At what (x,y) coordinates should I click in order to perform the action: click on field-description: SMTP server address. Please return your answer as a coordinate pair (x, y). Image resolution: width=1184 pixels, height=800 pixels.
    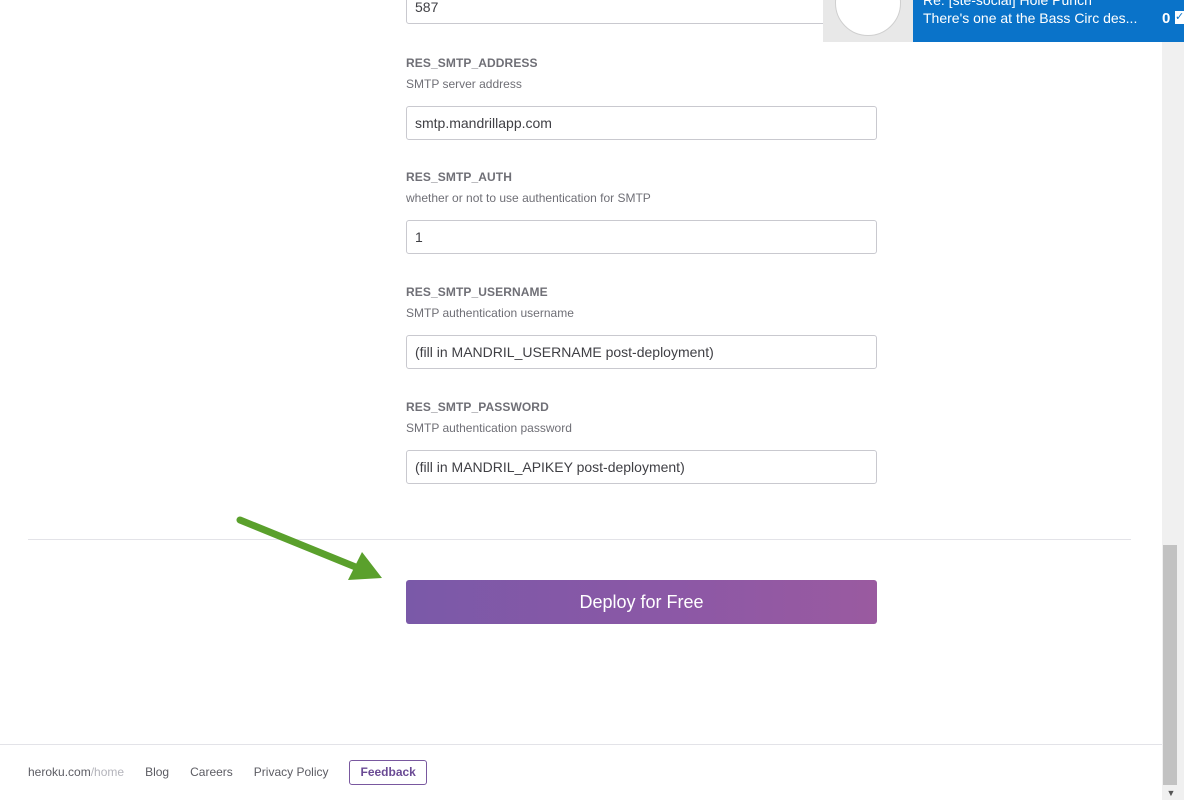
    Looking at the image, I should click on (464, 84).